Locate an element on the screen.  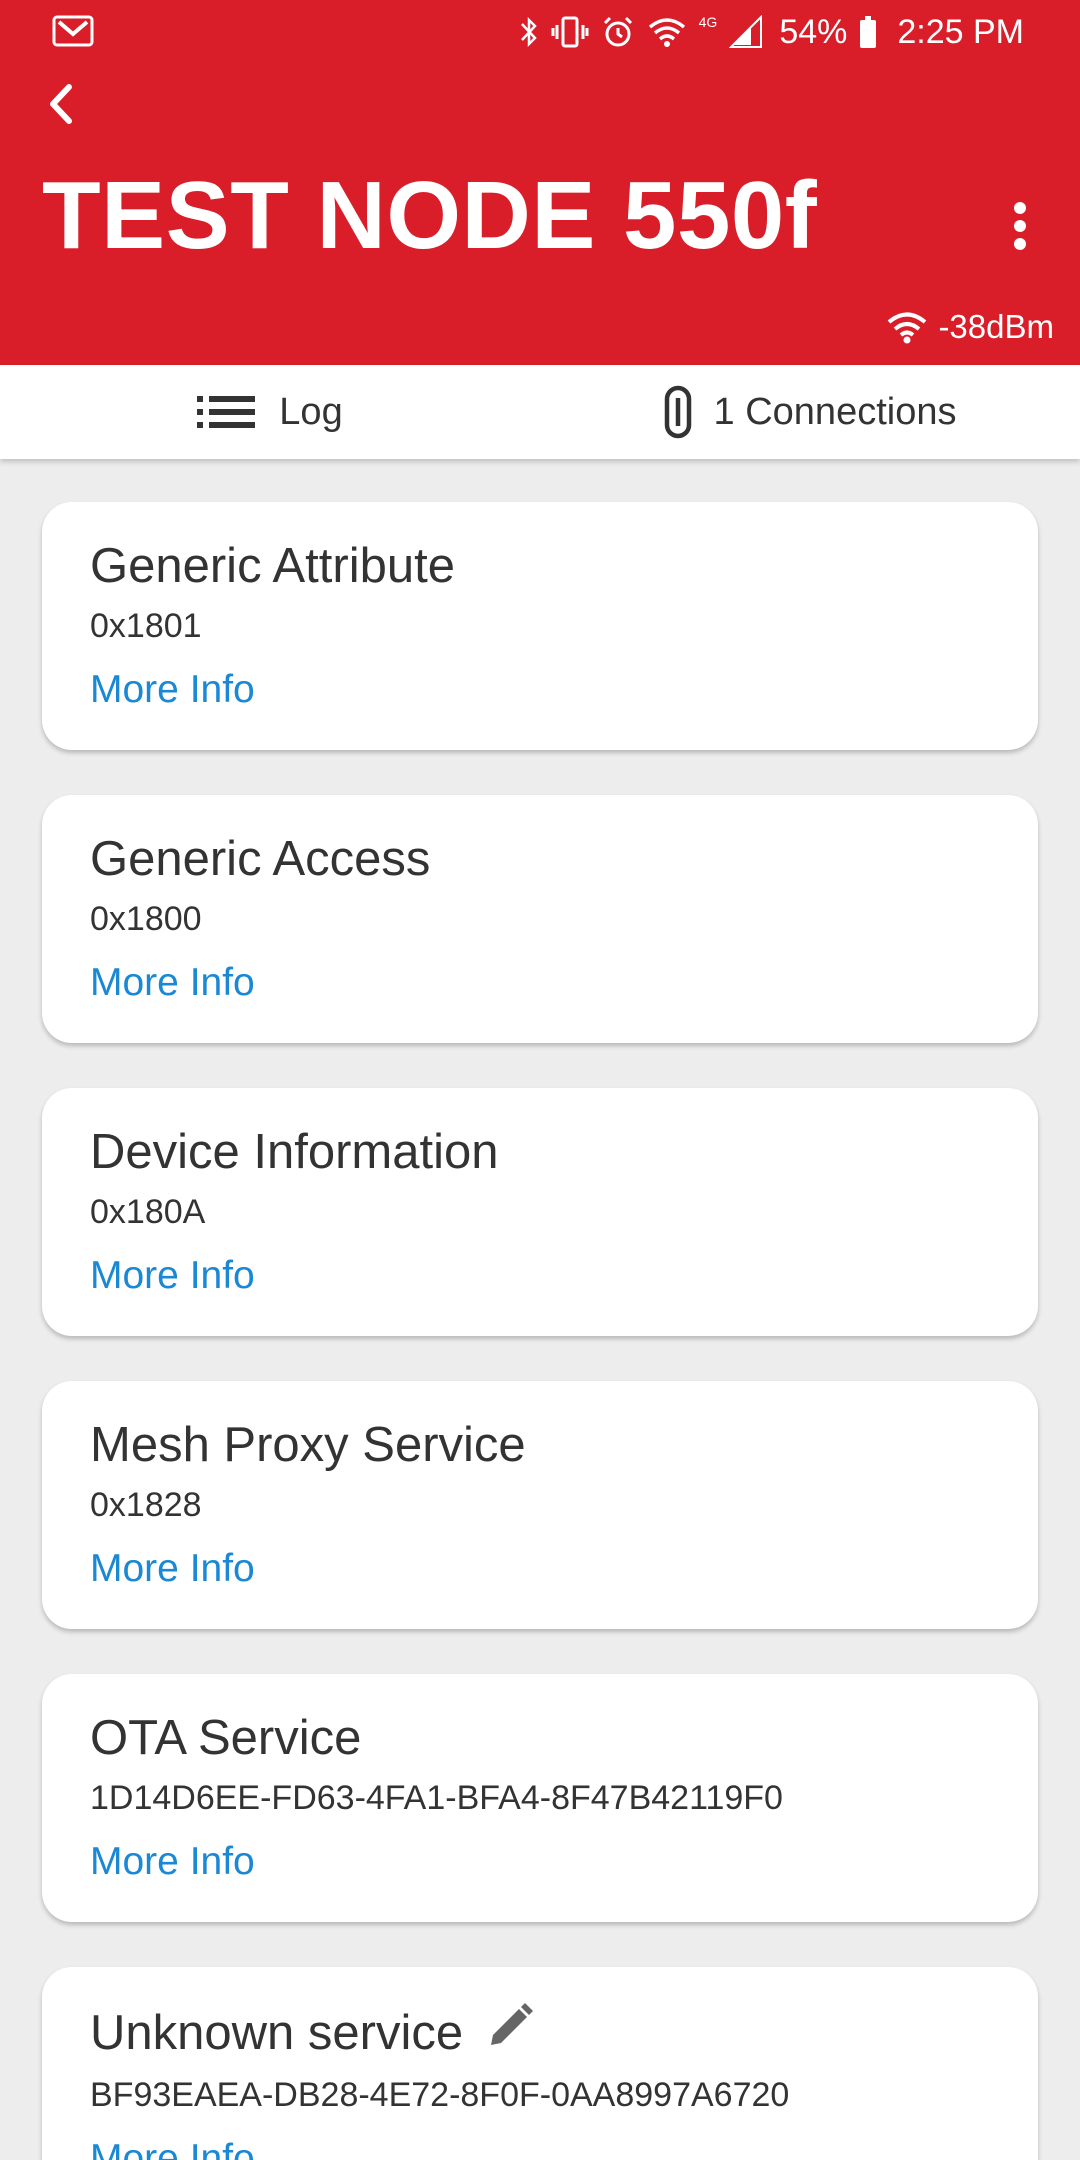
network-badge: 4G is located at coordinates (708, 22).